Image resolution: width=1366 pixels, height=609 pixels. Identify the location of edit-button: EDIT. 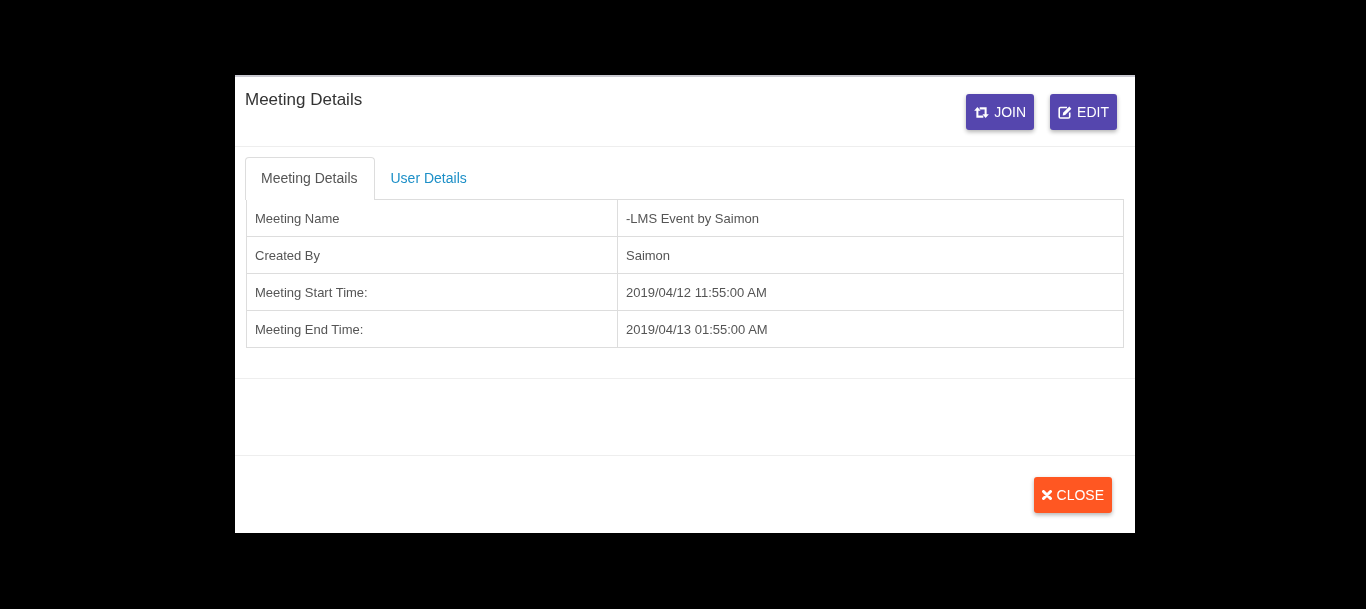
(1083, 112).